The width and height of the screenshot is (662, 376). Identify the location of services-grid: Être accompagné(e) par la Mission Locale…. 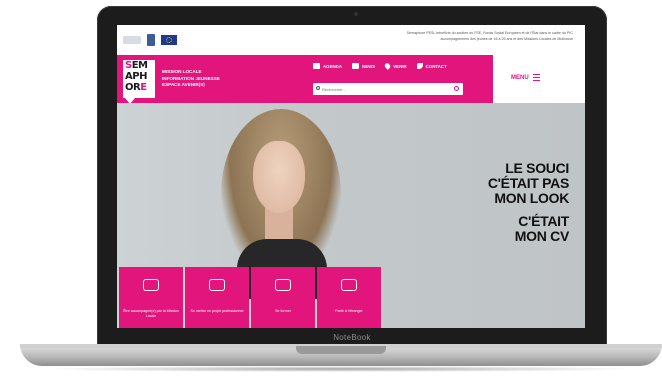
(250, 297).